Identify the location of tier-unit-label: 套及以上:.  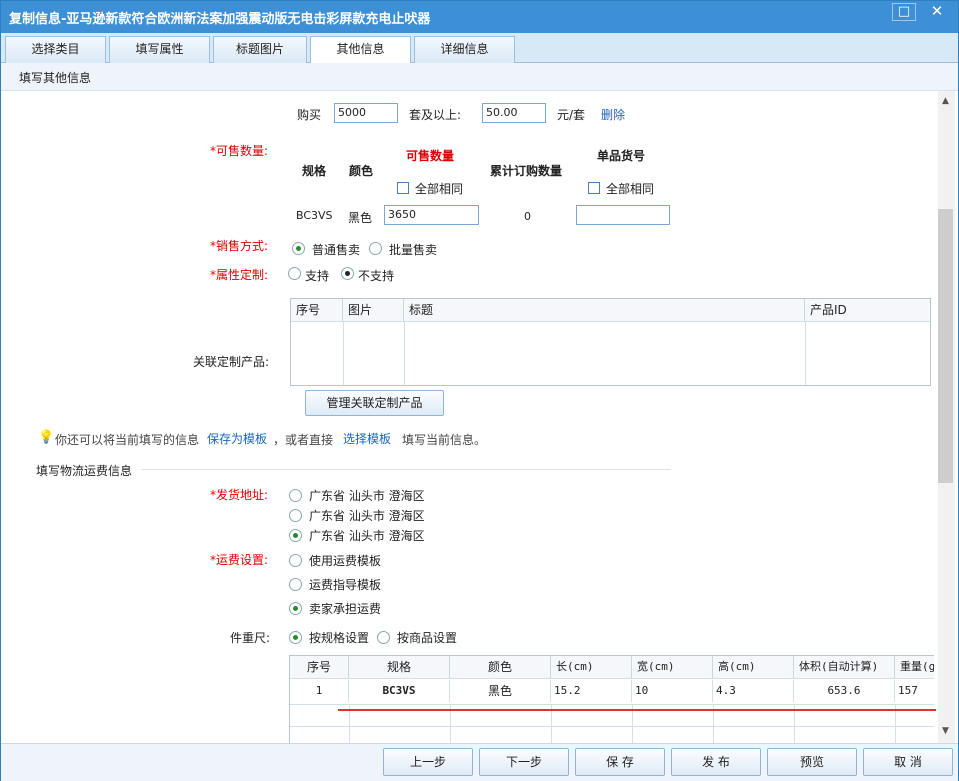
(435, 115).